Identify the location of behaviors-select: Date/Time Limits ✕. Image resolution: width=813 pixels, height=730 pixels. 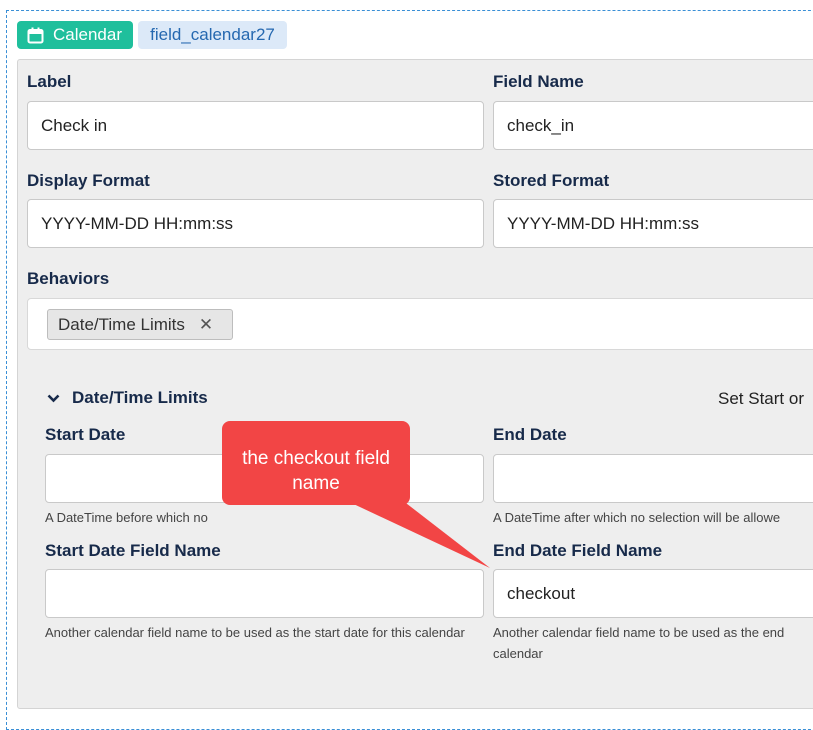
(420, 324).